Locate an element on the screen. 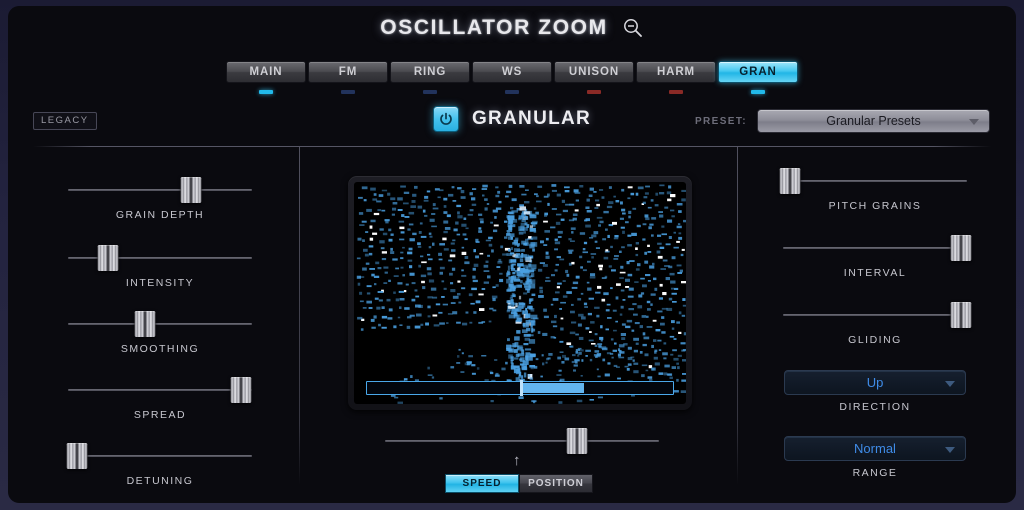 This screenshot has width=1024, height=510. visualizer-screen is located at coordinates (520, 293).